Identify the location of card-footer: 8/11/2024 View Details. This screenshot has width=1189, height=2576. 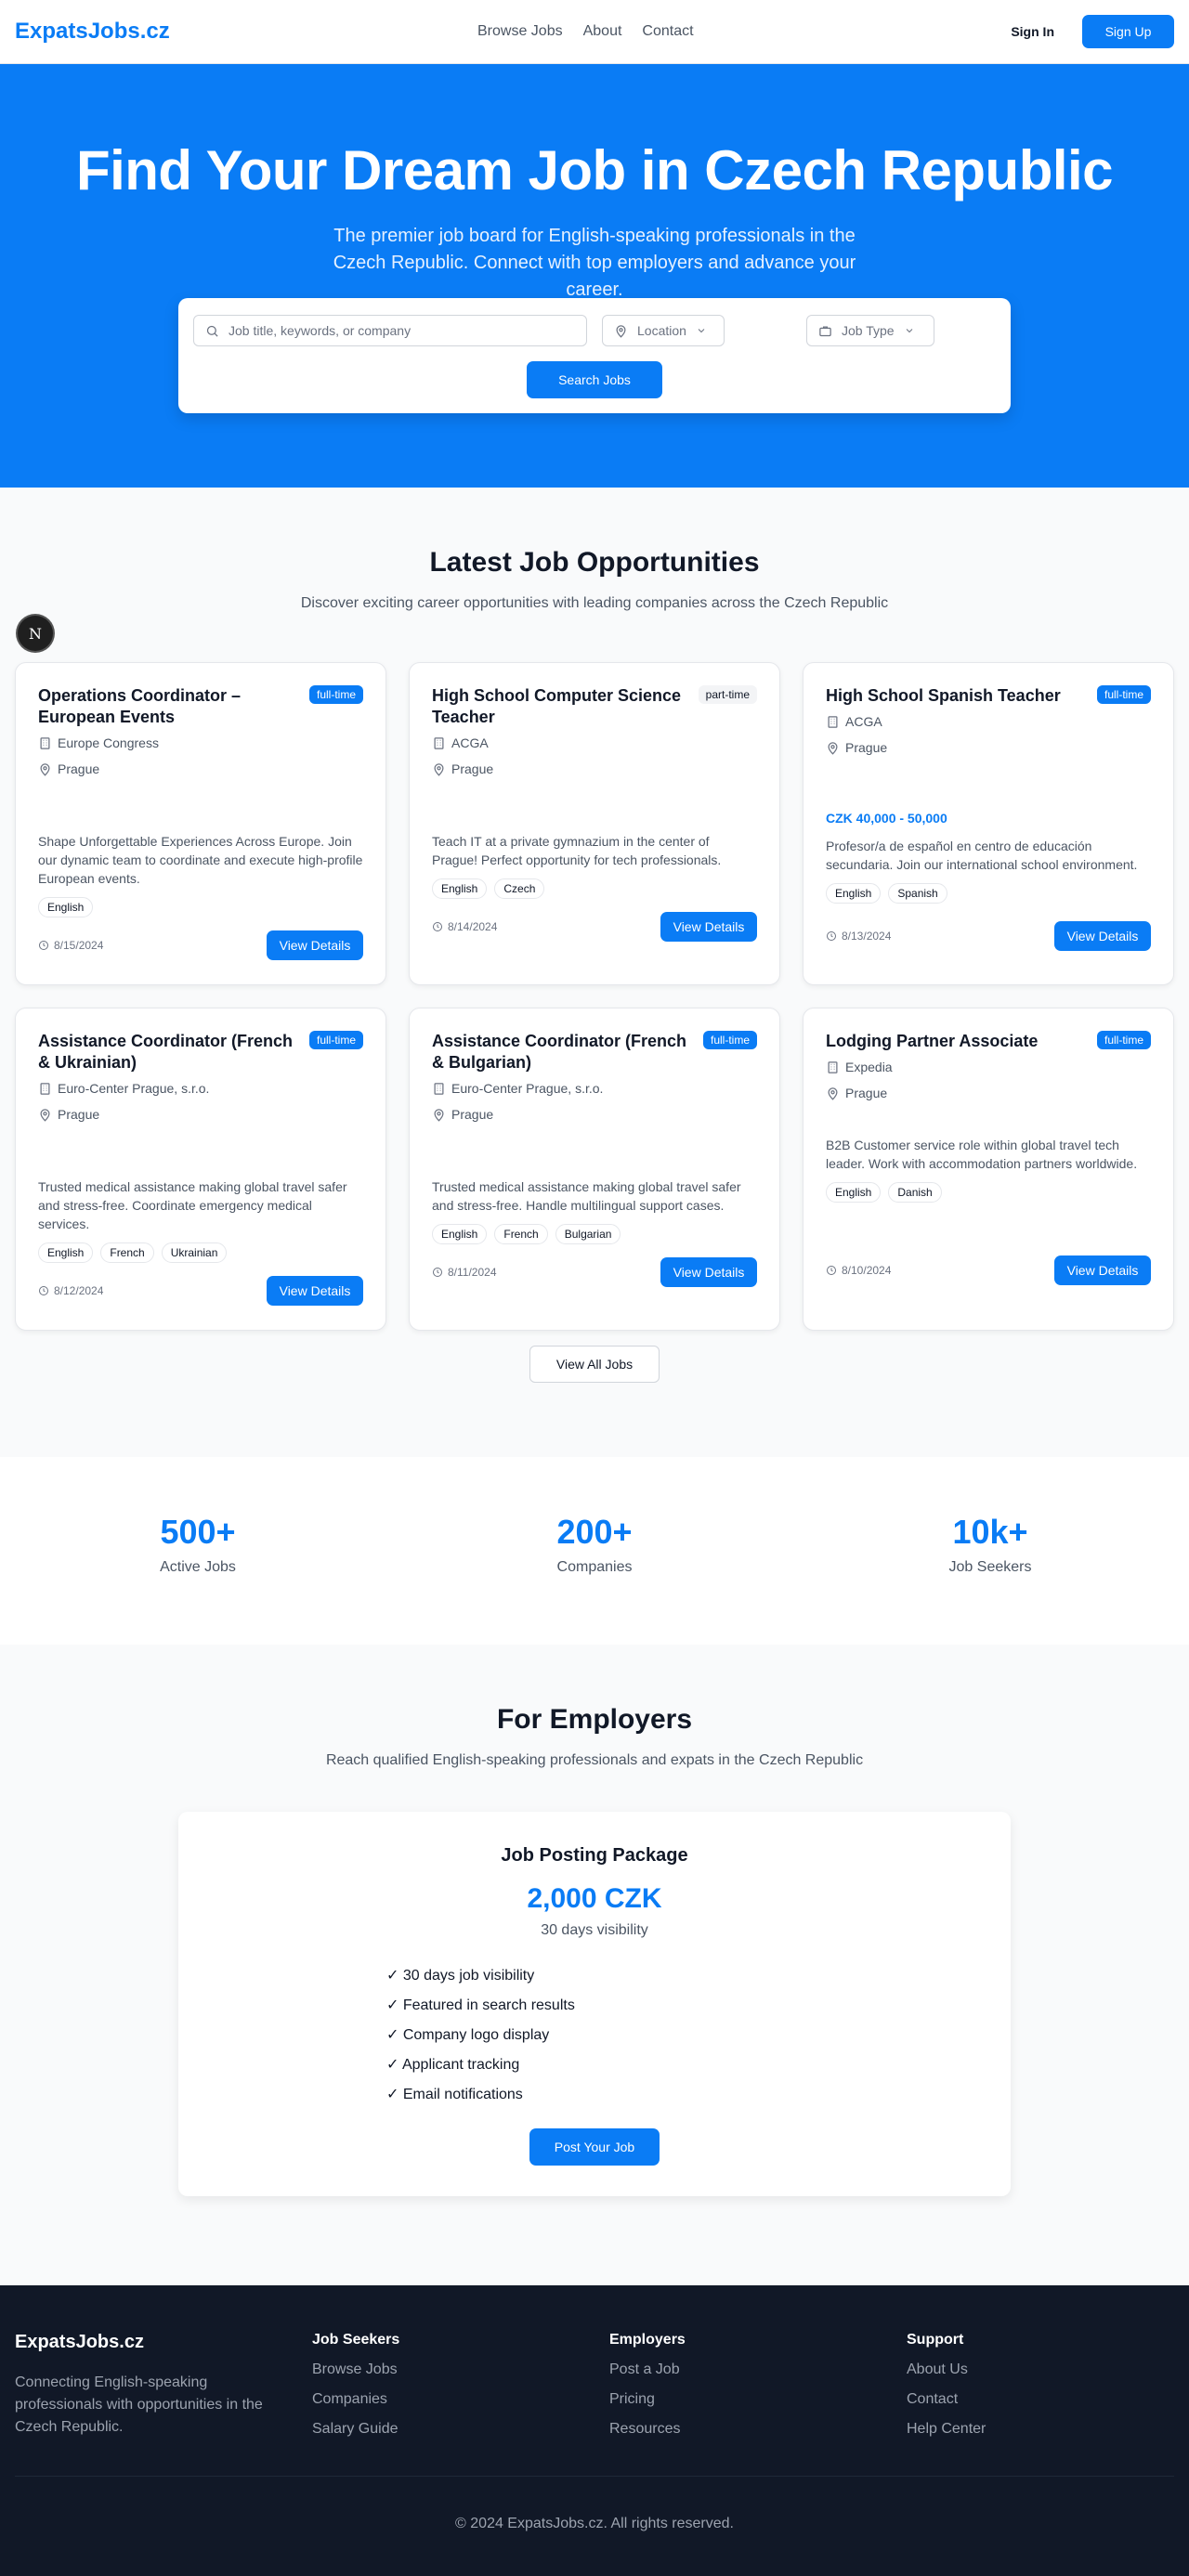
(594, 1272).